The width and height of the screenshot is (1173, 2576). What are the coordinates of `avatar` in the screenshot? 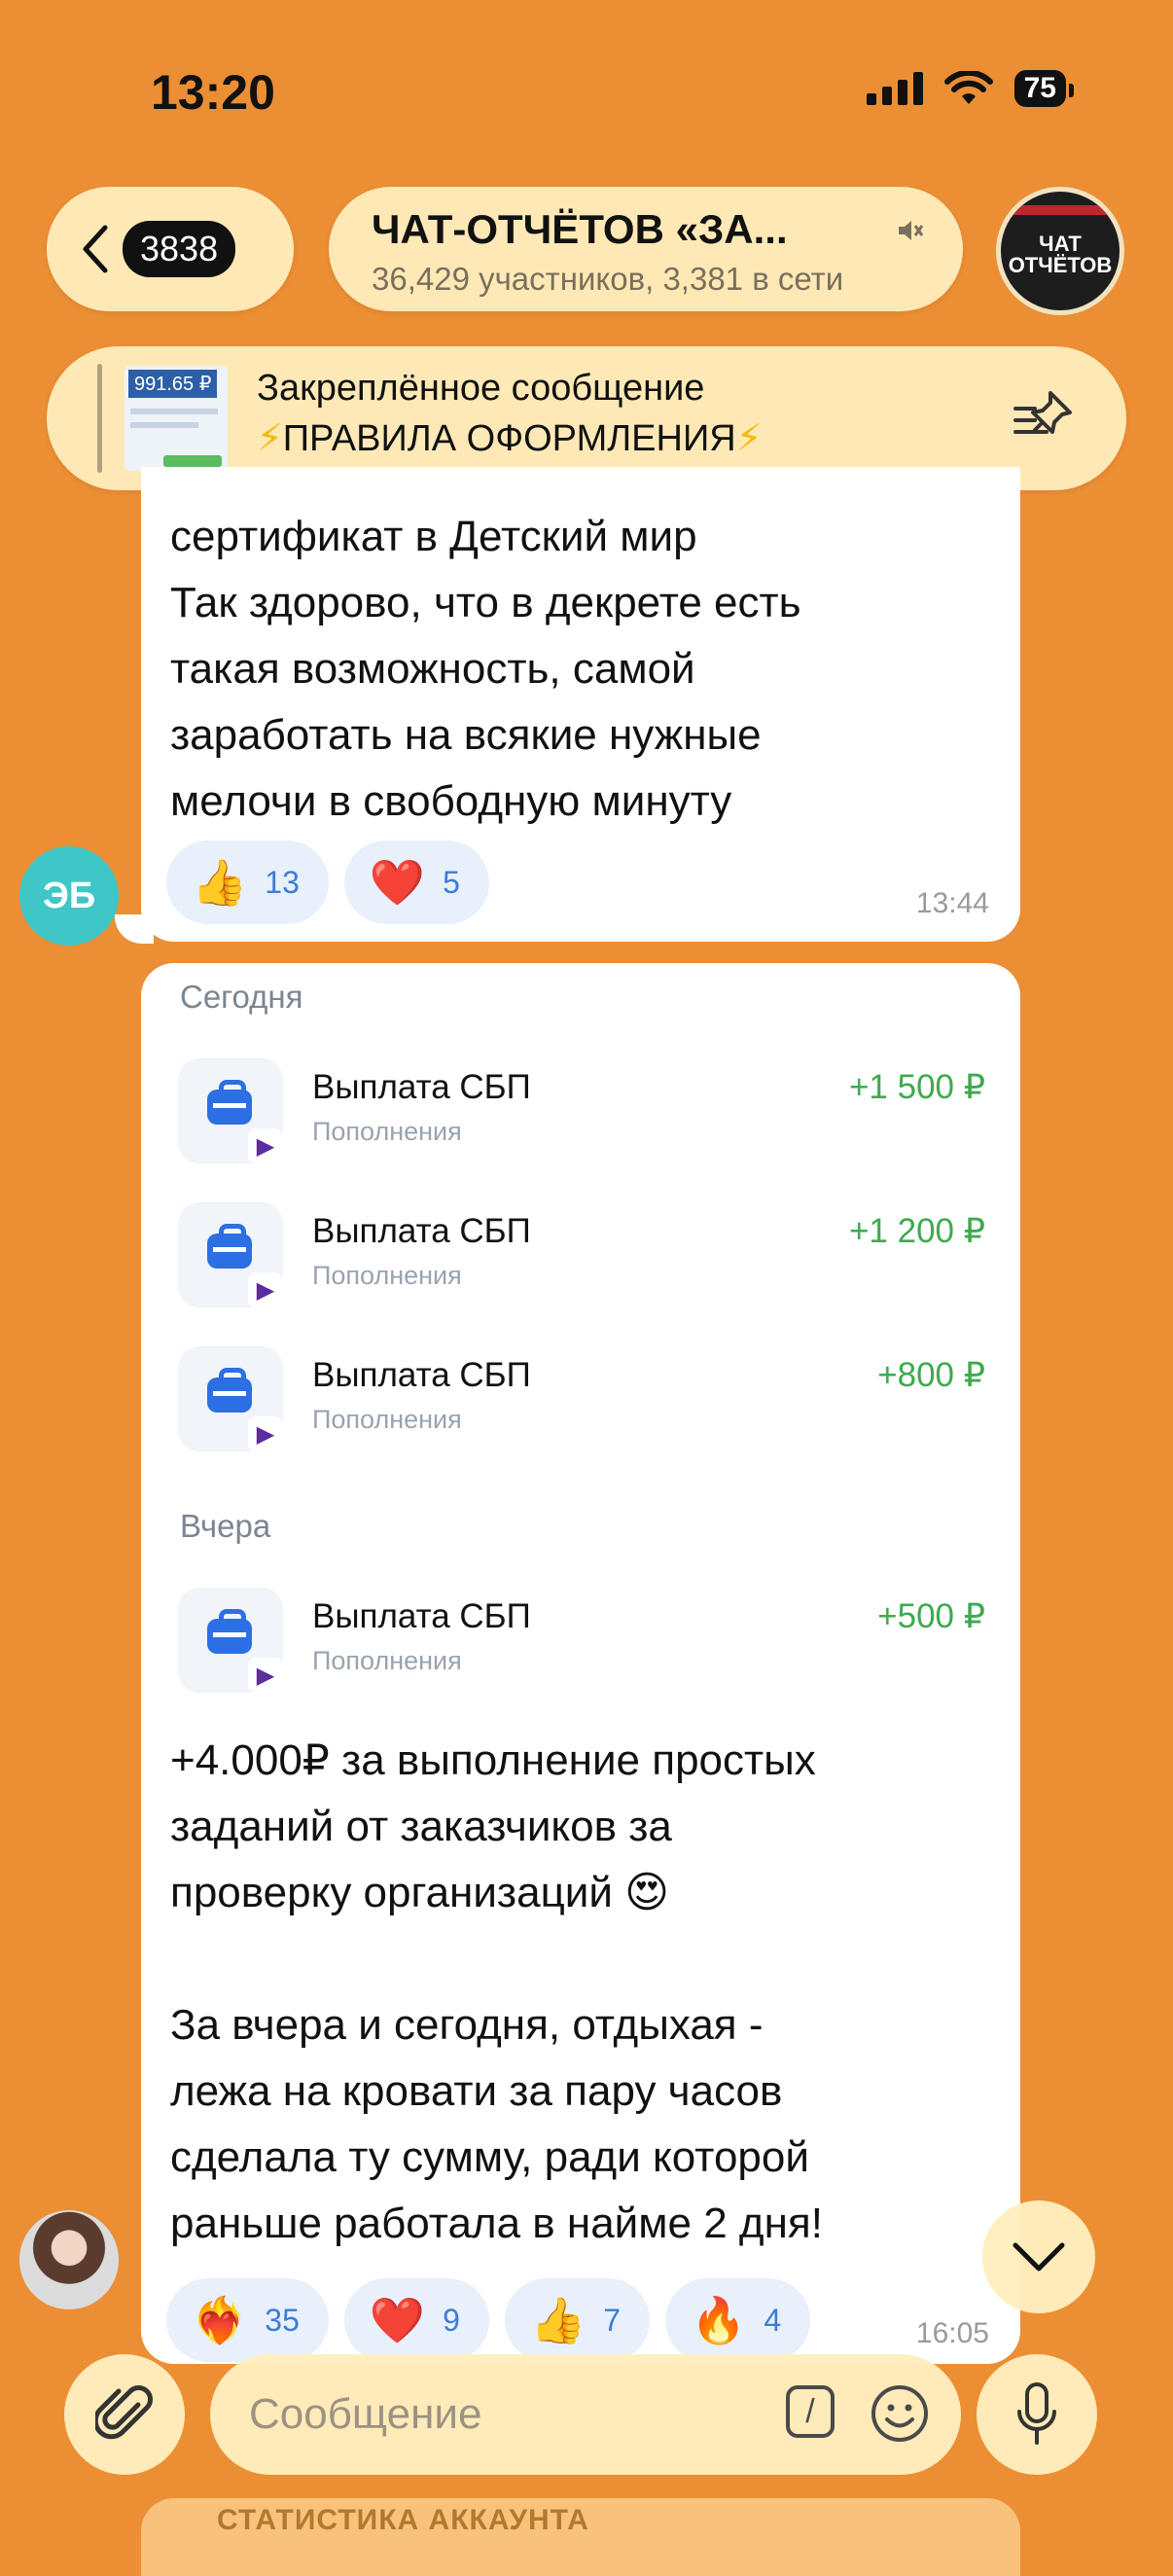 It's located at (69, 2259).